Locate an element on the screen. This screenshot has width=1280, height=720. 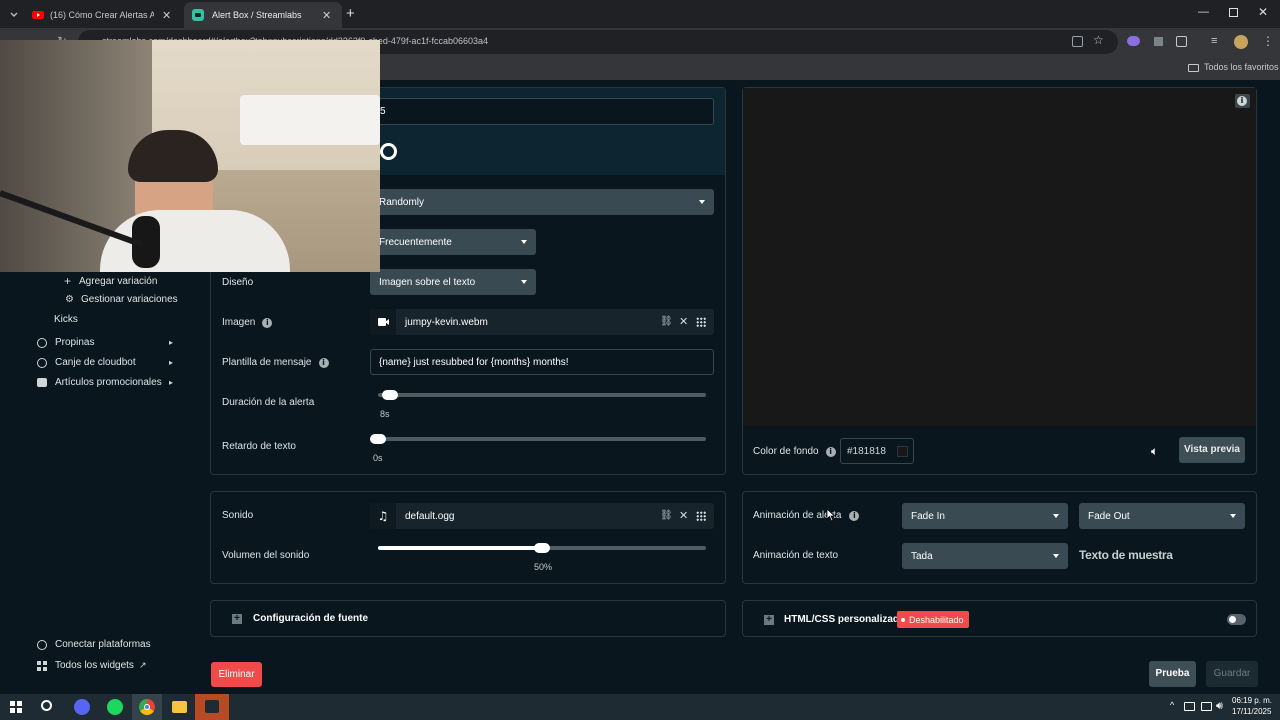
tab-title: (16) Cómo Crear Alertas Animad is located at coordinates (102, 15).